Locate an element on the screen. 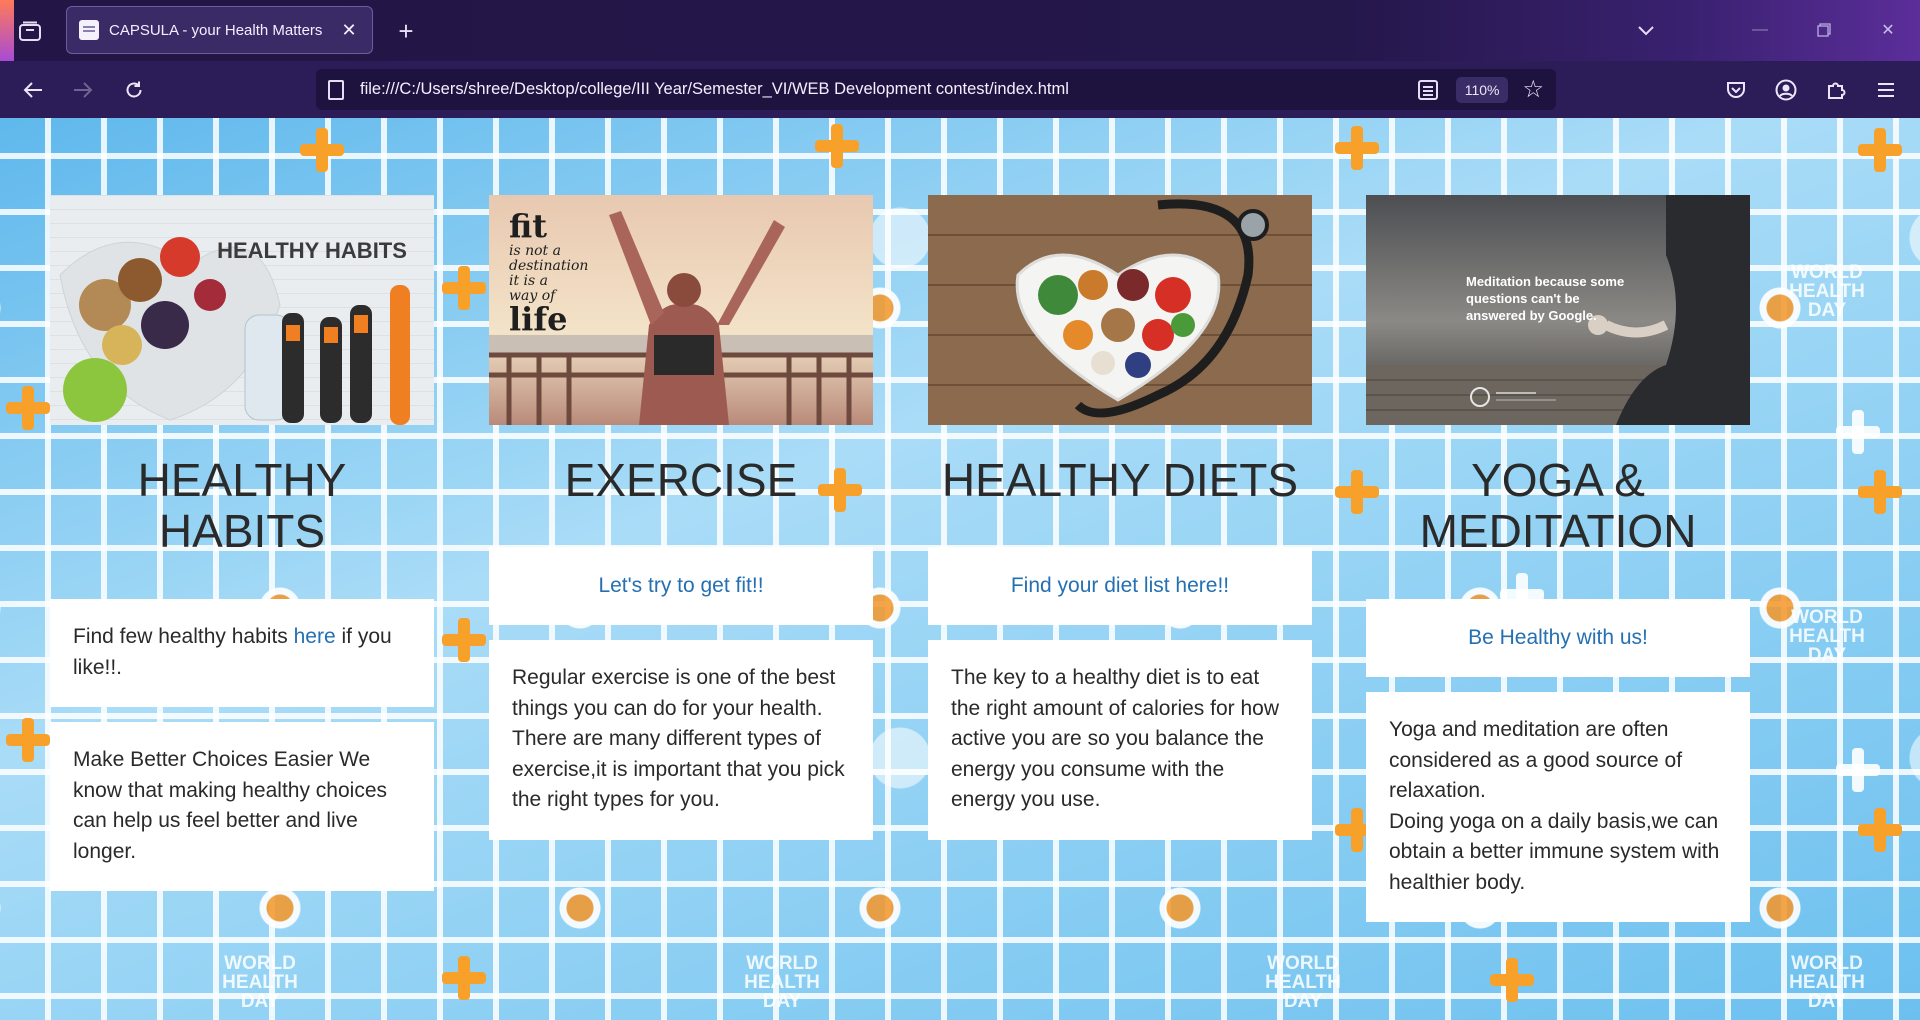 The image size is (1920, 1020). svg-text: life is located at coordinates (538, 319).